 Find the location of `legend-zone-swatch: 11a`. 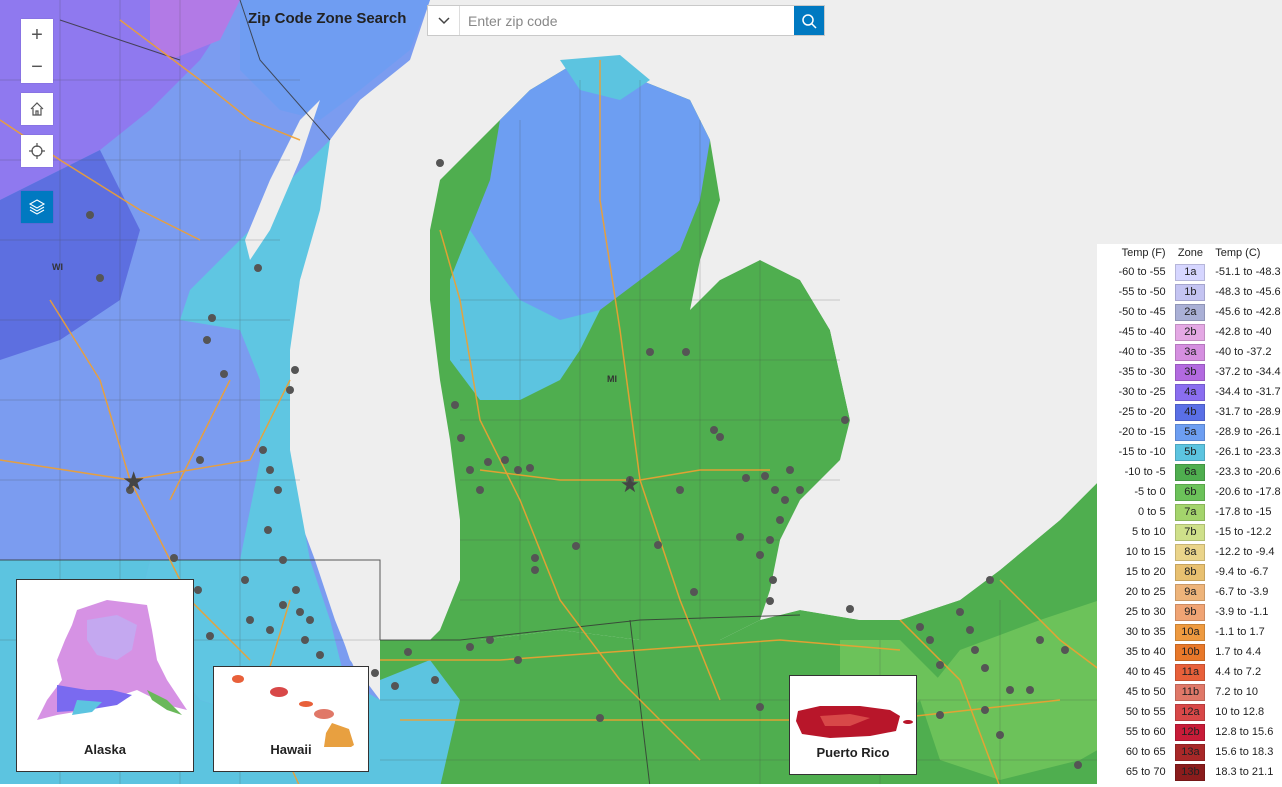

legend-zone-swatch: 11a is located at coordinates (1190, 672).